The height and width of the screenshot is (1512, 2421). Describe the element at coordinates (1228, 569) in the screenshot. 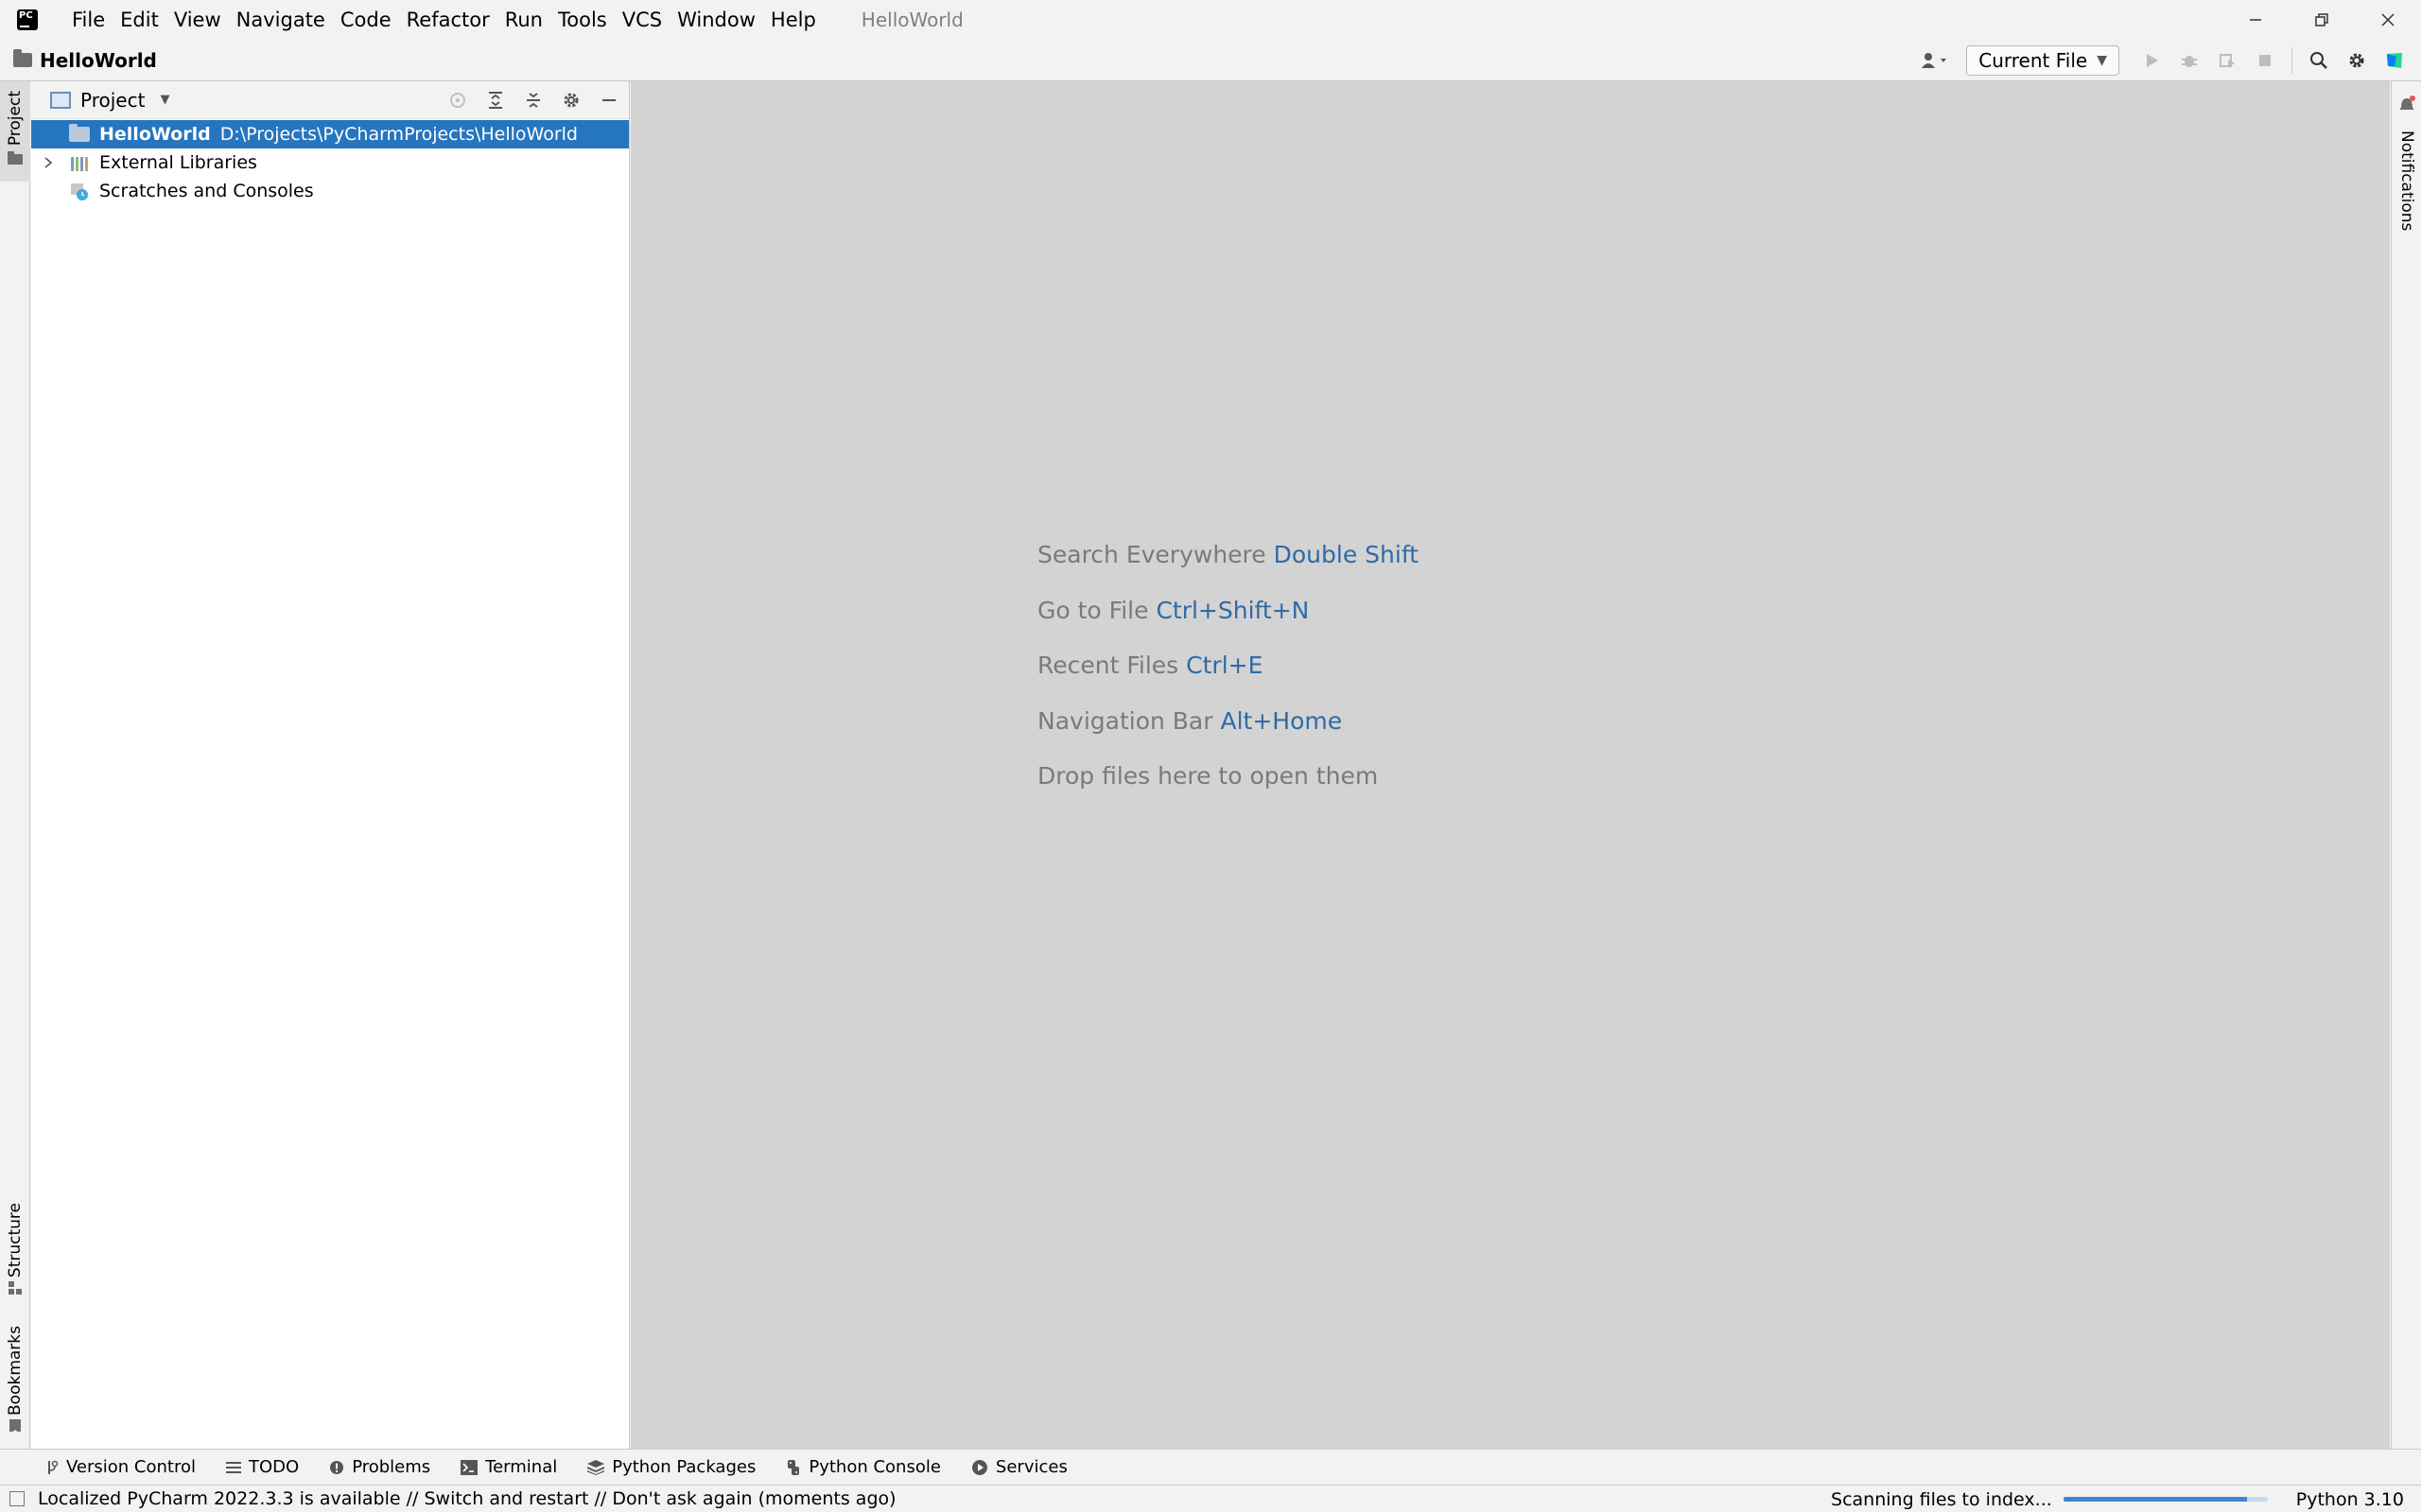

I see `hint-search-everywhere: Search Everywhere Double Shift` at that location.